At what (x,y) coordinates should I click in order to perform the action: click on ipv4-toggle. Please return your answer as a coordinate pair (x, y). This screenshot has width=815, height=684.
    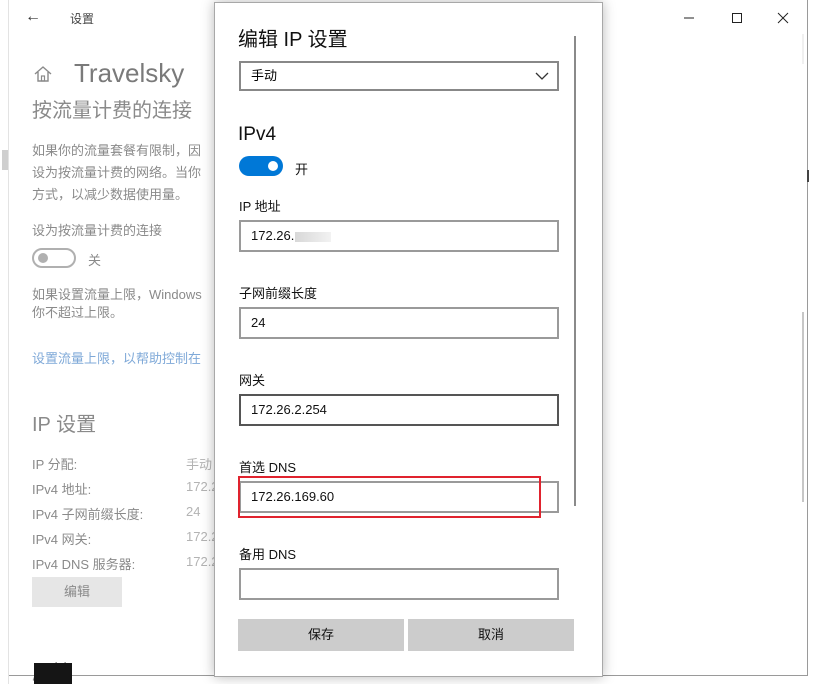
    Looking at the image, I should click on (261, 166).